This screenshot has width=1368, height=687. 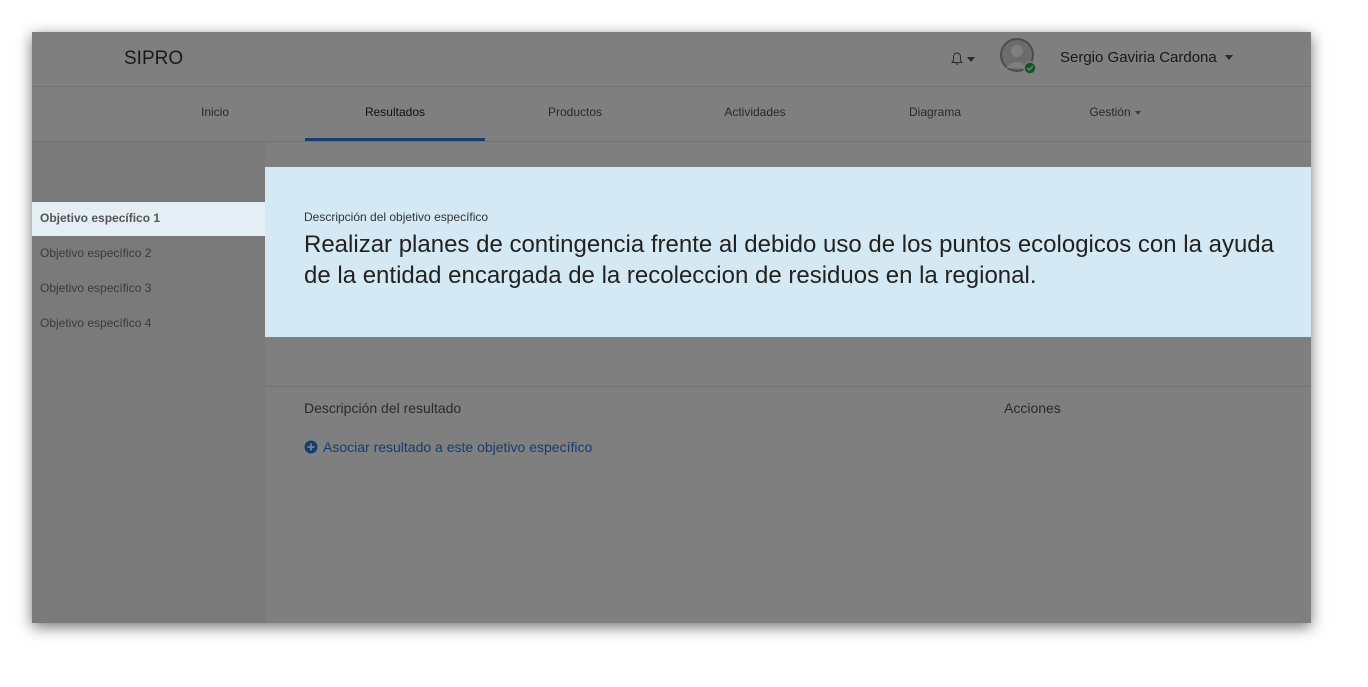 I want to click on top-navbar: SIPRO Sergio Gaviria Cardona, so click(x=671, y=59).